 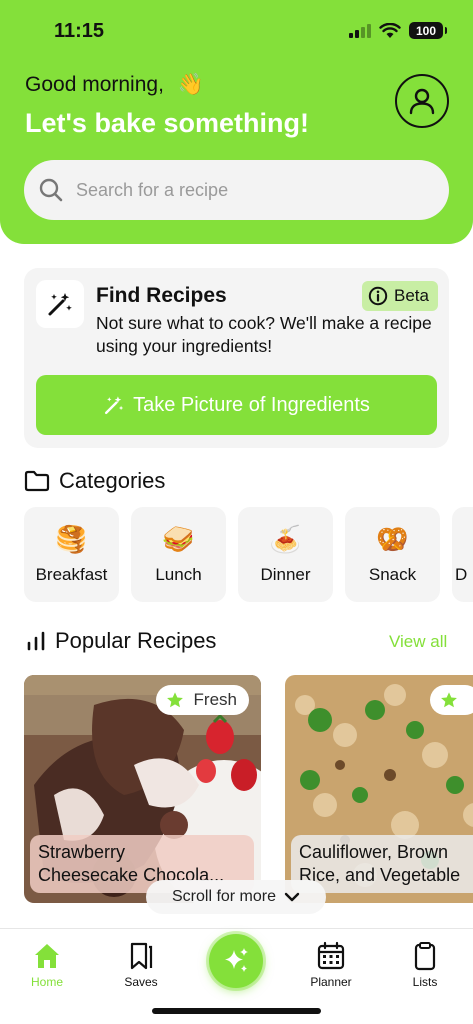 What do you see at coordinates (161, 295) in the screenshot?
I see `find-recipes-title: Find Recipes` at bounding box center [161, 295].